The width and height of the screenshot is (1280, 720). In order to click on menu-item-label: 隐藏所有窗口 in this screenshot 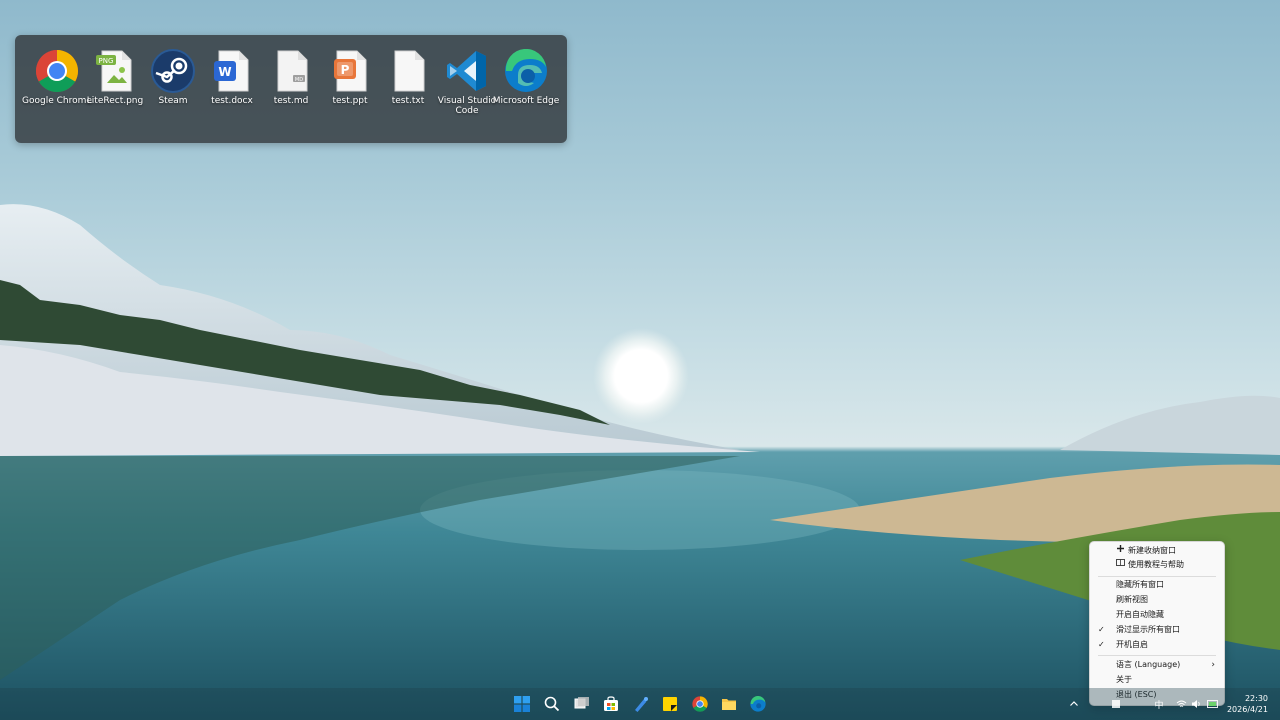, I will do `click(1140, 584)`.